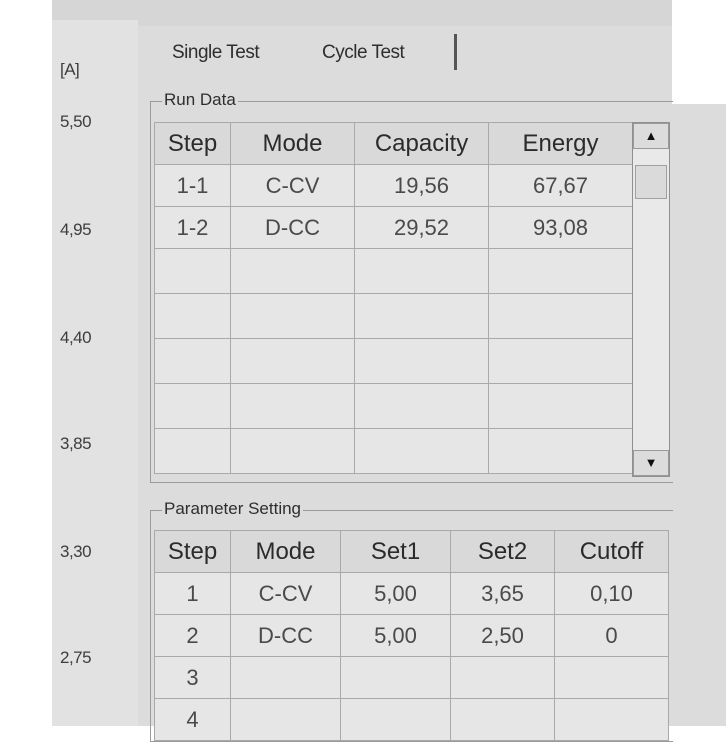 This screenshot has height=742, width=726. Describe the element at coordinates (192, 227) in the screenshot. I see `cell-step: 1-2` at that location.